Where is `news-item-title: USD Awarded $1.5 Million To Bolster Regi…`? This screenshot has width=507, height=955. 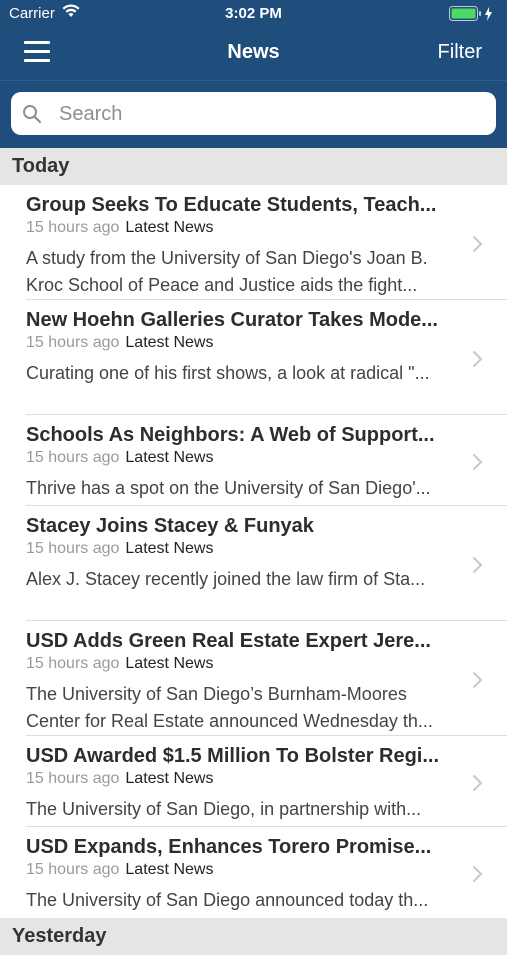 news-item-title: USD Awarded $1.5 Million To Bolster Regi… is located at coordinates (233, 756).